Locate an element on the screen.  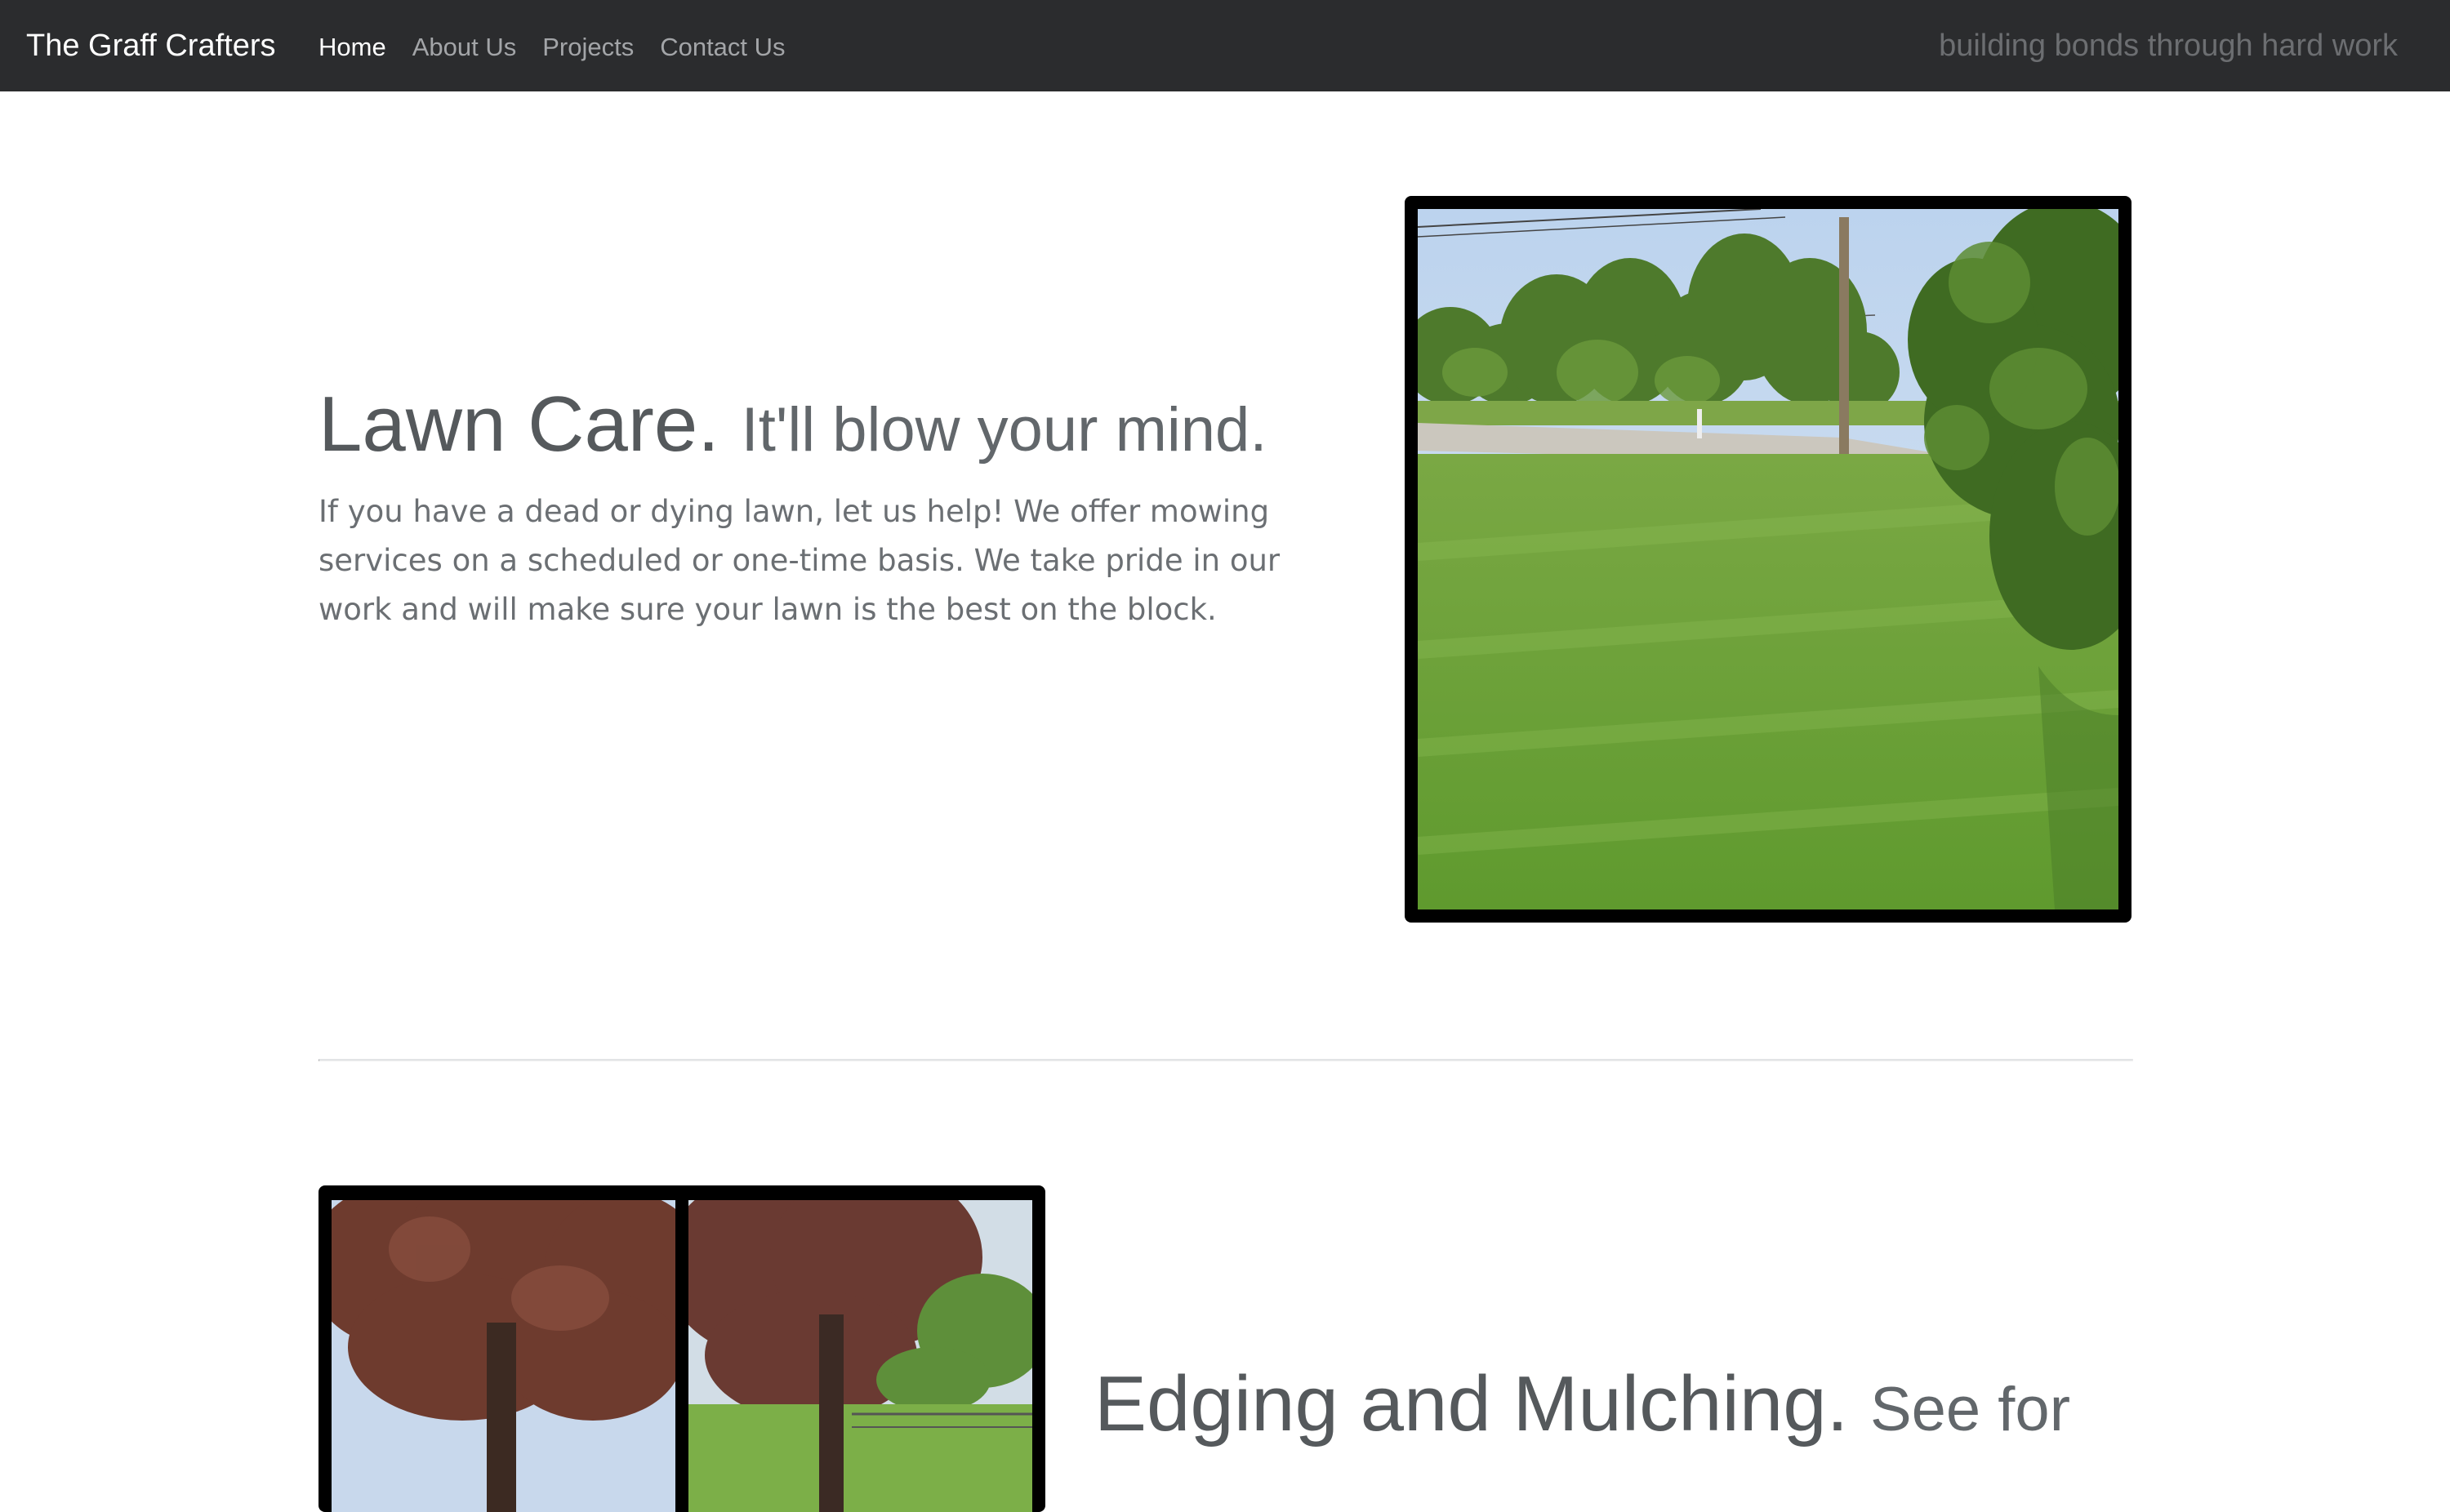
tree-mulch-photo-frame is located at coordinates (681, 1348).